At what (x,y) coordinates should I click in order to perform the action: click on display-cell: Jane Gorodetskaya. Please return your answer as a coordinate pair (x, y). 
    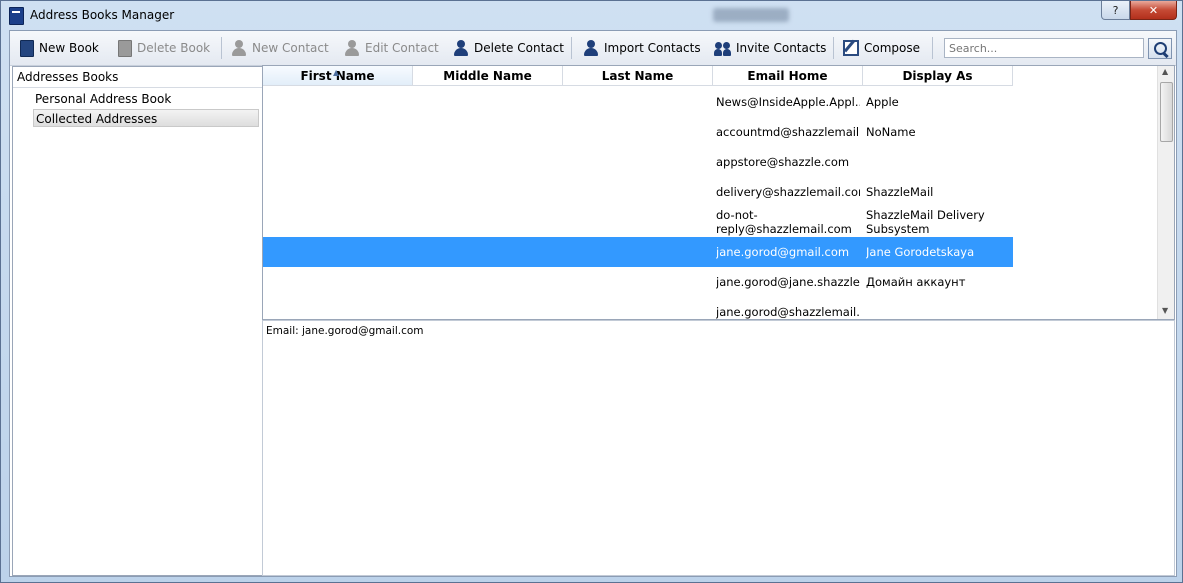
    Looking at the image, I should click on (920, 252).